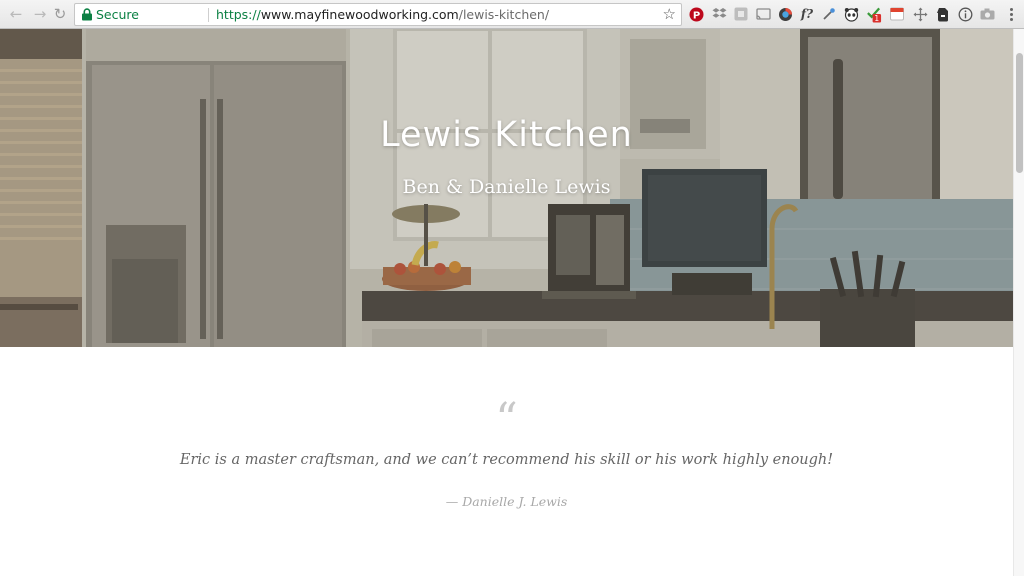 This screenshot has width=1024, height=576. I want to click on url-path: /lewis-kitchen/, so click(504, 14).